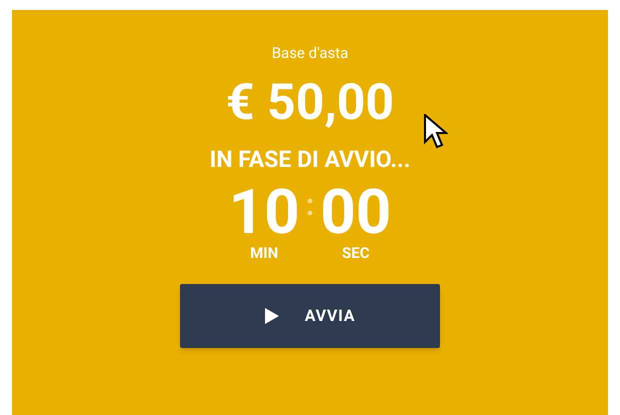 The image size is (620, 415). I want to click on seconds-label: SEC, so click(356, 253).